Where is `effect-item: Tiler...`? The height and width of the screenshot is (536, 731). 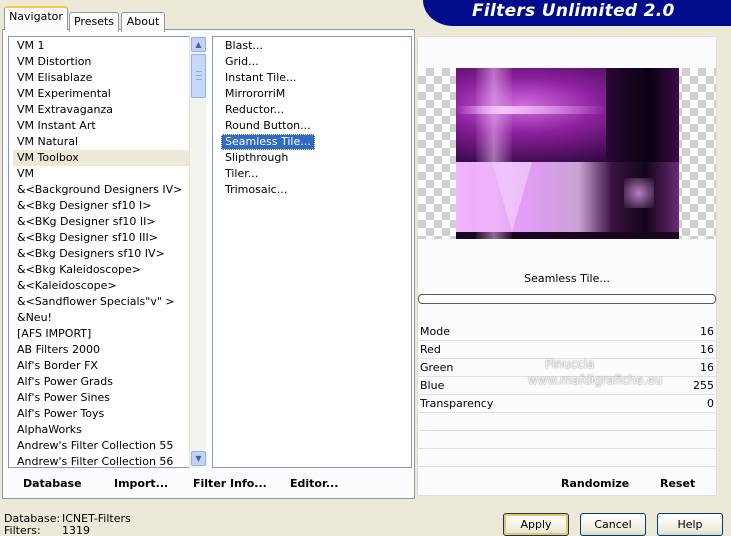
effect-item: Tiler... is located at coordinates (268, 174).